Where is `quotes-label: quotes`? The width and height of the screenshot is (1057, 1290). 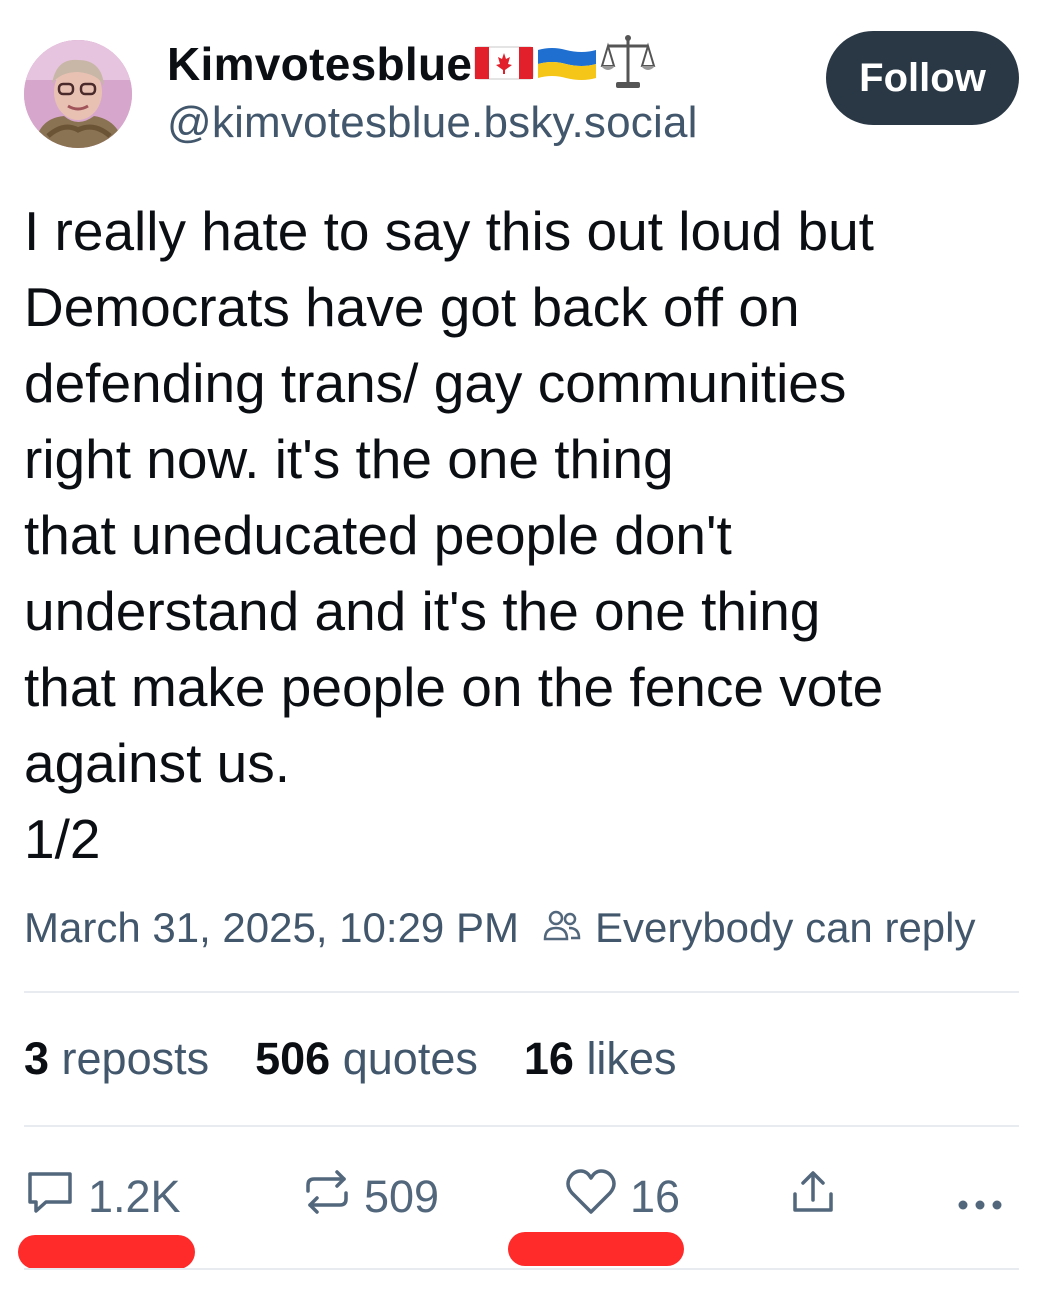 quotes-label: quotes is located at coordinates (410, 1058).